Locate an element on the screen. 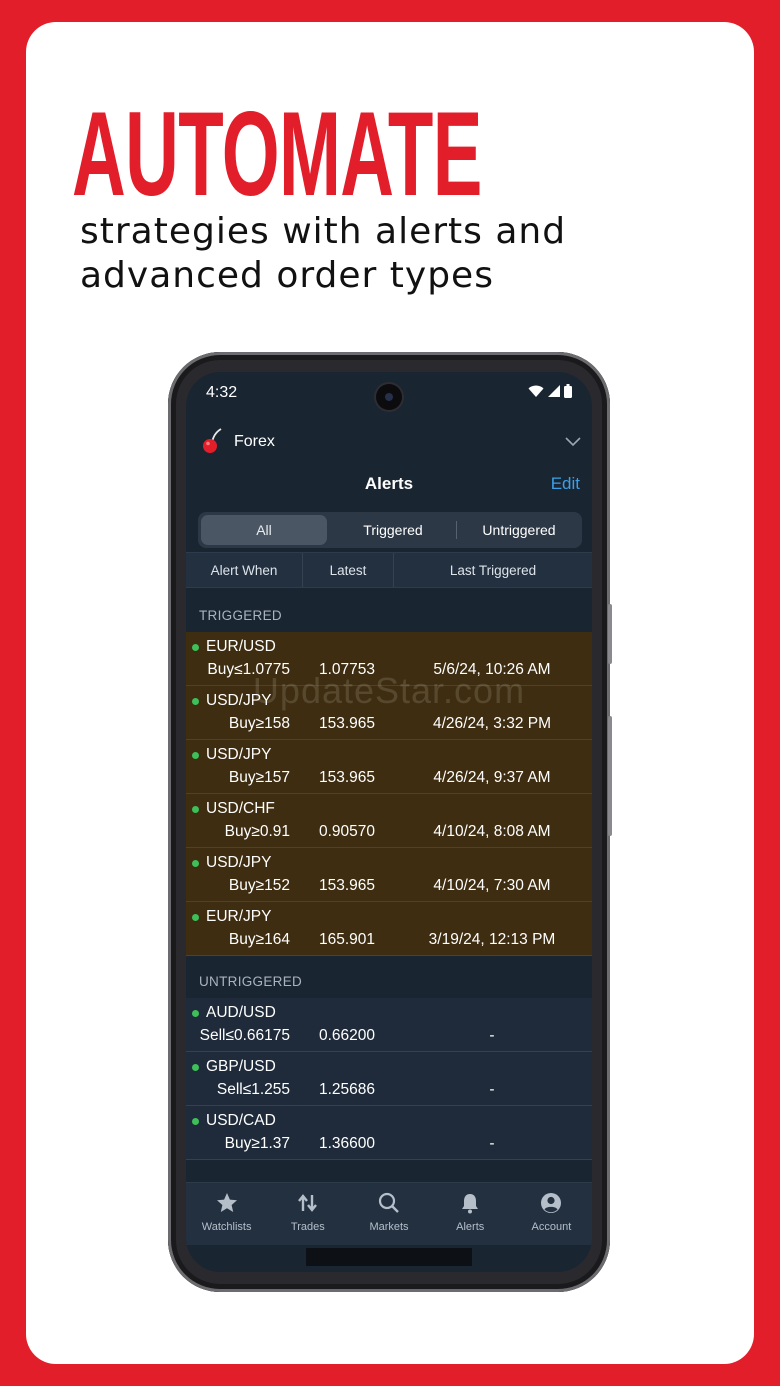  column-last-triggered: Last Triggered is located at coordinates (493, 570).